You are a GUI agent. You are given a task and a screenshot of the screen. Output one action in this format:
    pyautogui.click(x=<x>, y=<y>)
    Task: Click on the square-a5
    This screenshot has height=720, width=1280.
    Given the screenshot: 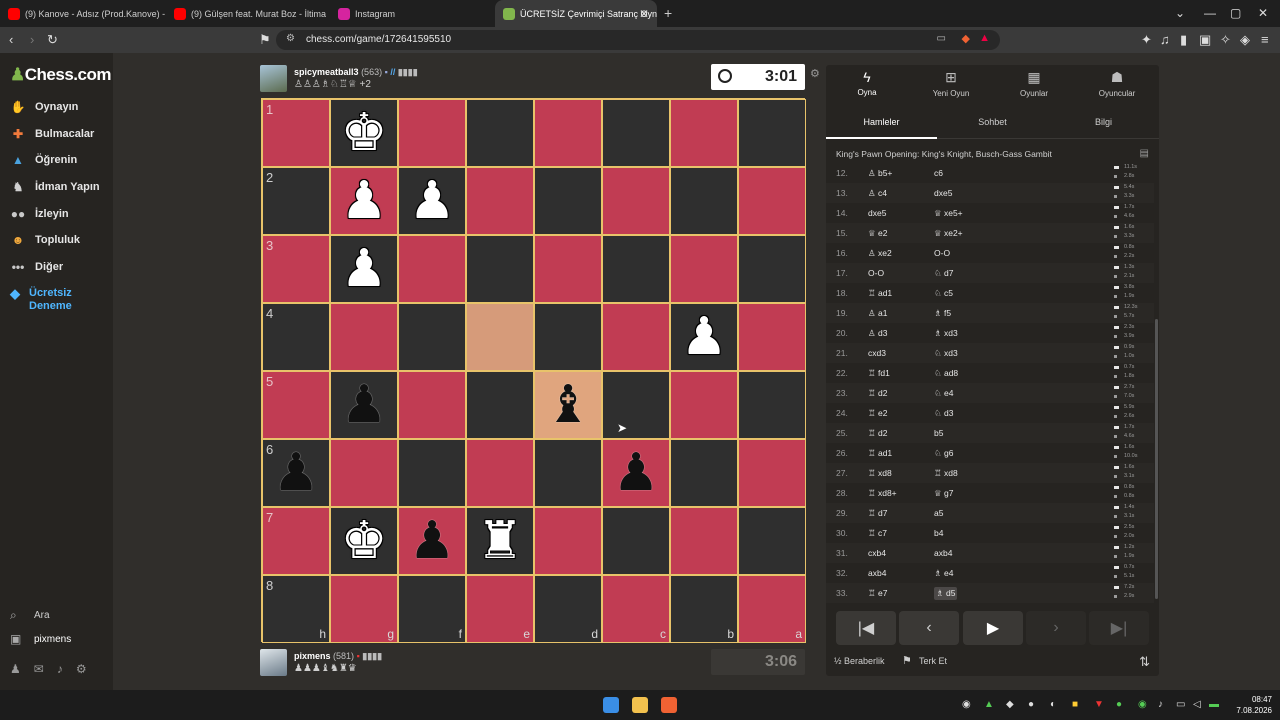 What is the action you would take?
    pyautogui.click(x=772, y=405)
    